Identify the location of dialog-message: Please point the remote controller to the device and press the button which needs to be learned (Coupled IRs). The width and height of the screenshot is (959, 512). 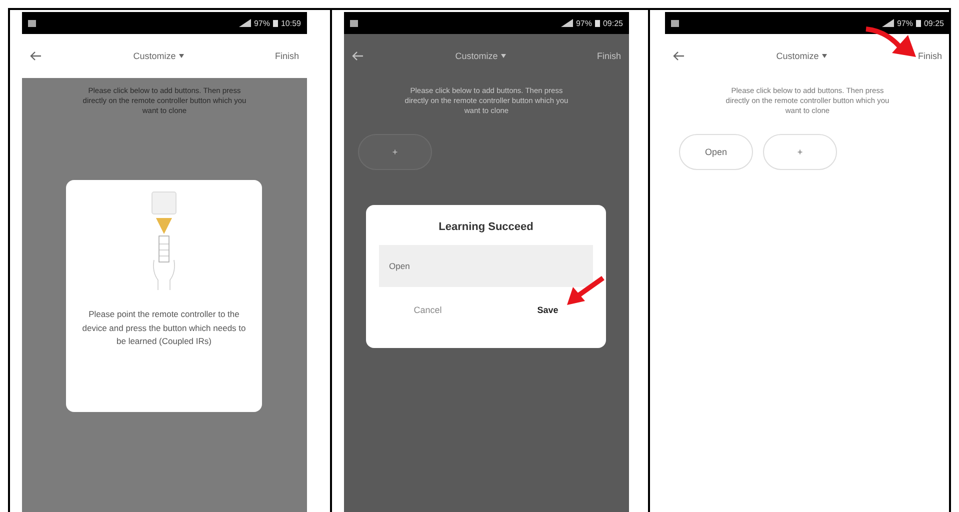
(164, 328).